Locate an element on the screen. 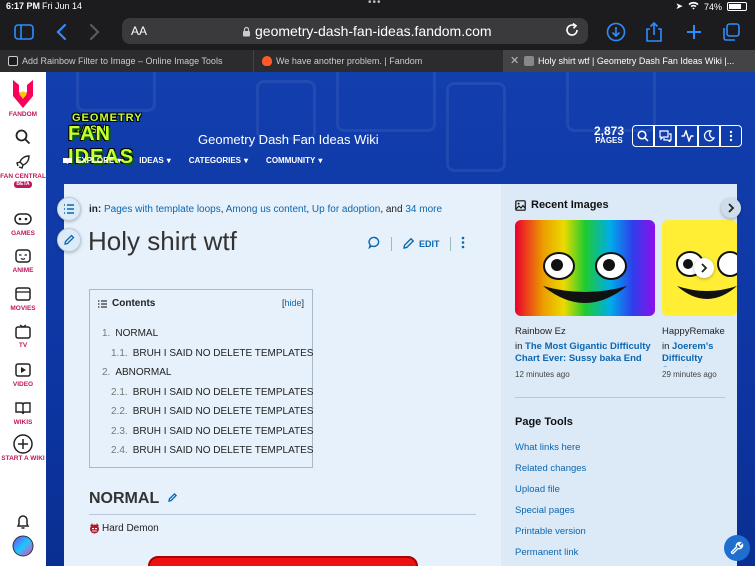  search-icon is located at coordinates (23, 137).